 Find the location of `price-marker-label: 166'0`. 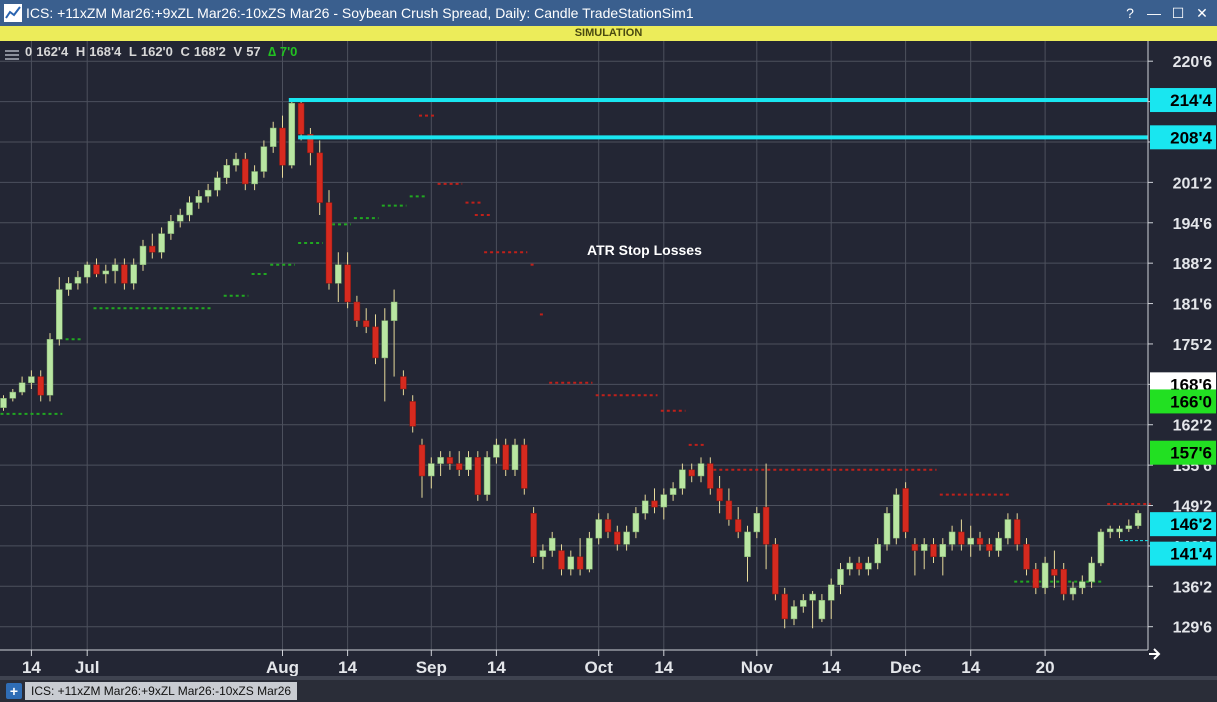

price-marker-label: 166'0 is located at coordinates (1191, 401).